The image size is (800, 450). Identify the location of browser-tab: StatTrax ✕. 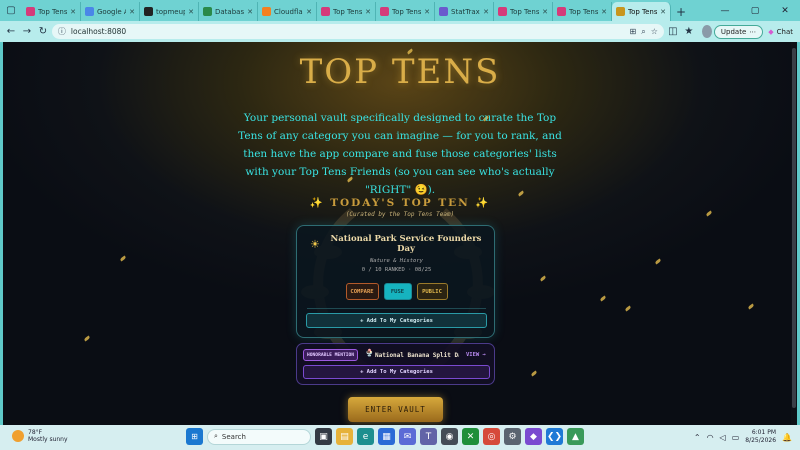
(464, 11).